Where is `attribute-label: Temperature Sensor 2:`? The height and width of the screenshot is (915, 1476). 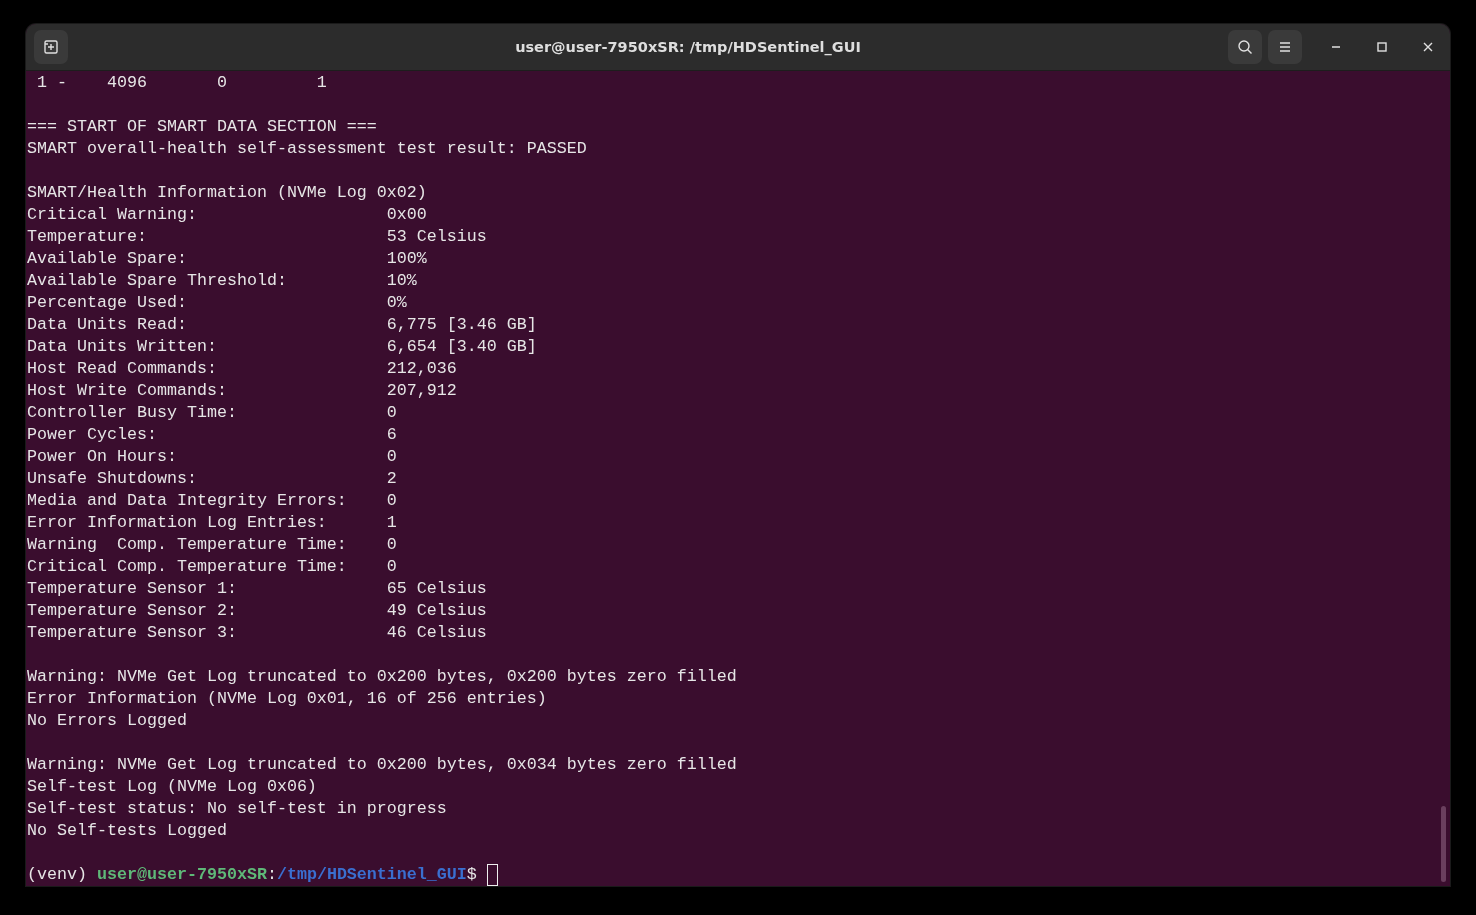 attribute-label: Temperature Sensor 2: is located at coordinates (132, 611).